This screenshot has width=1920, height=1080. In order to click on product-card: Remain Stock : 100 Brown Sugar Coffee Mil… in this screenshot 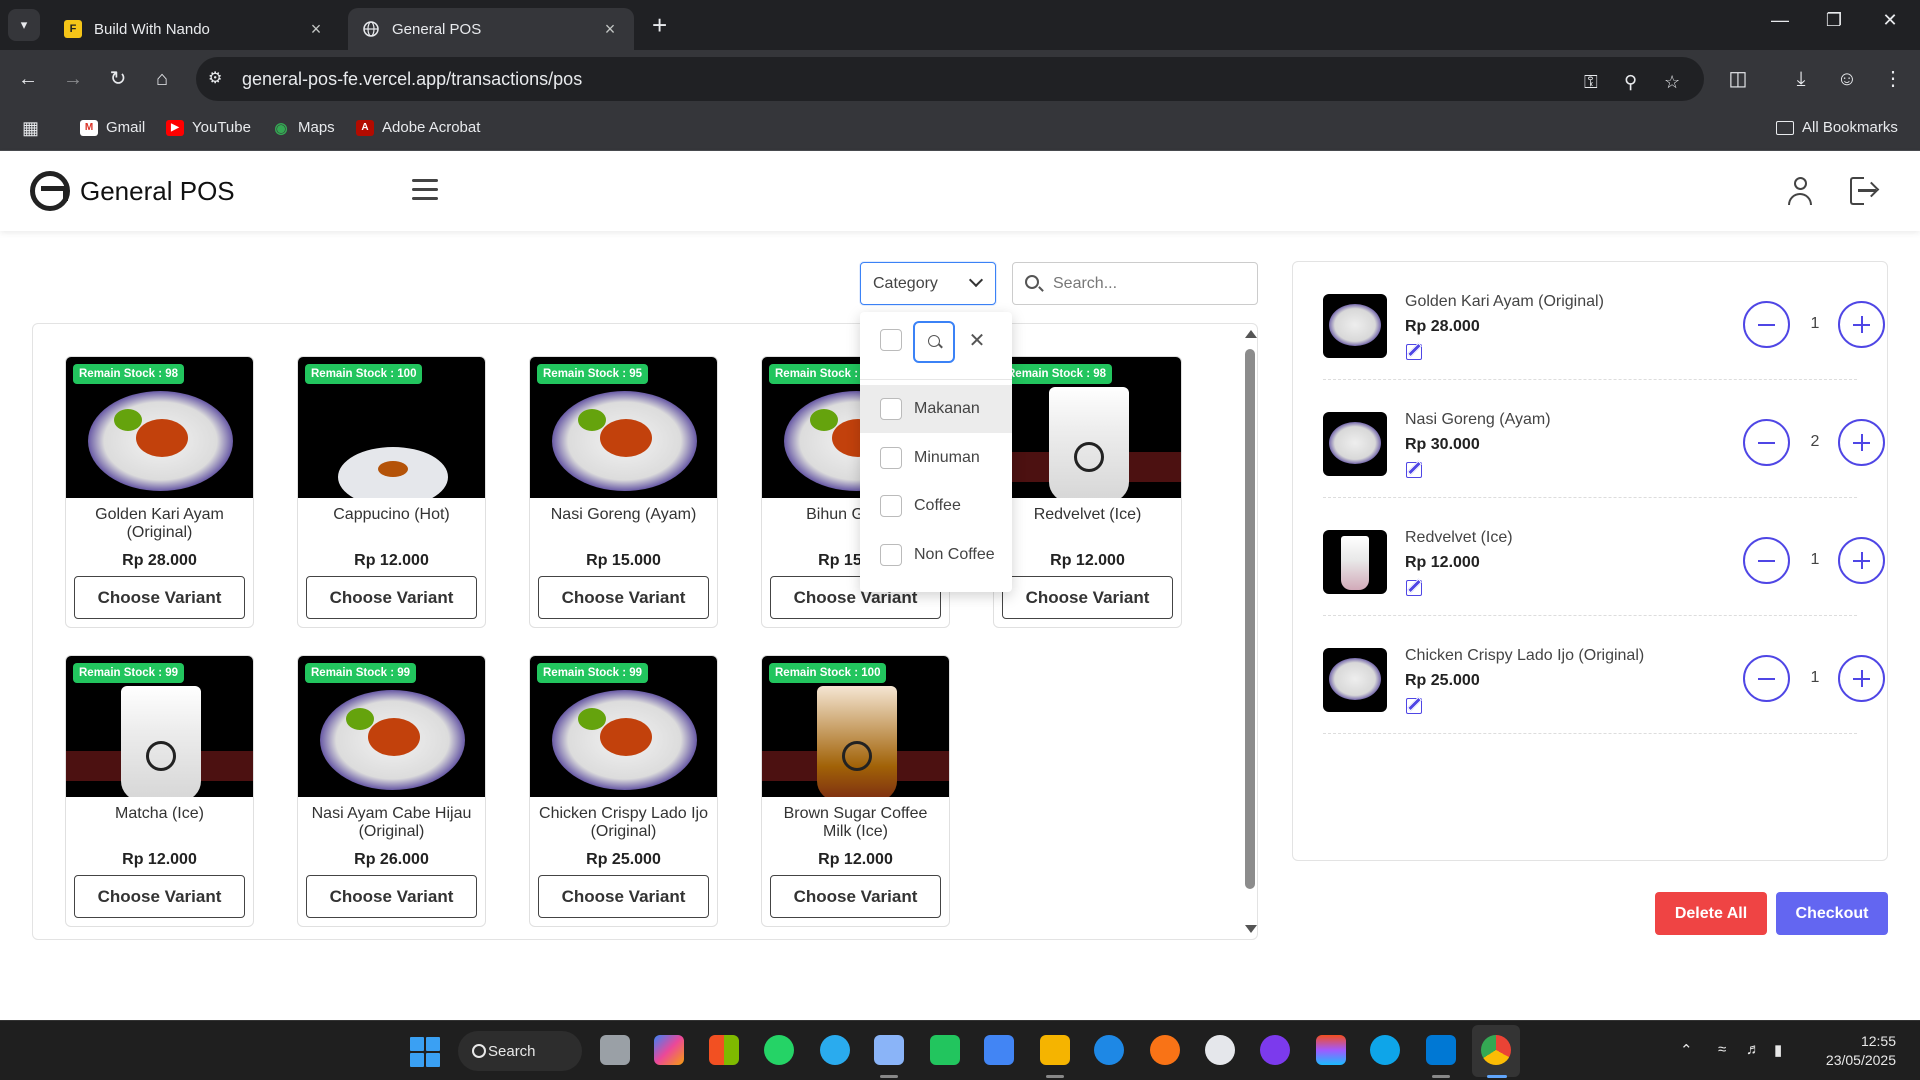, I will do `click(855, 791)`.